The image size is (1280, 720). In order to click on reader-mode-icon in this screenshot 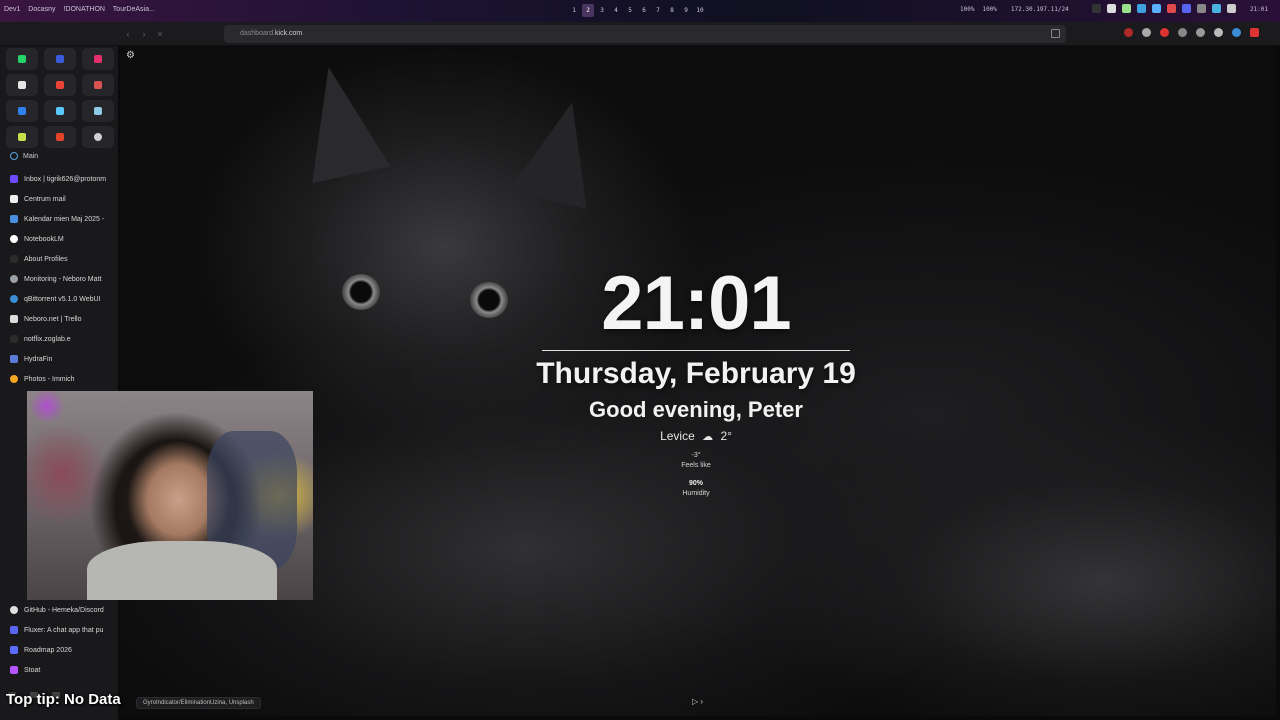, I will do `click(1055, 33)`.